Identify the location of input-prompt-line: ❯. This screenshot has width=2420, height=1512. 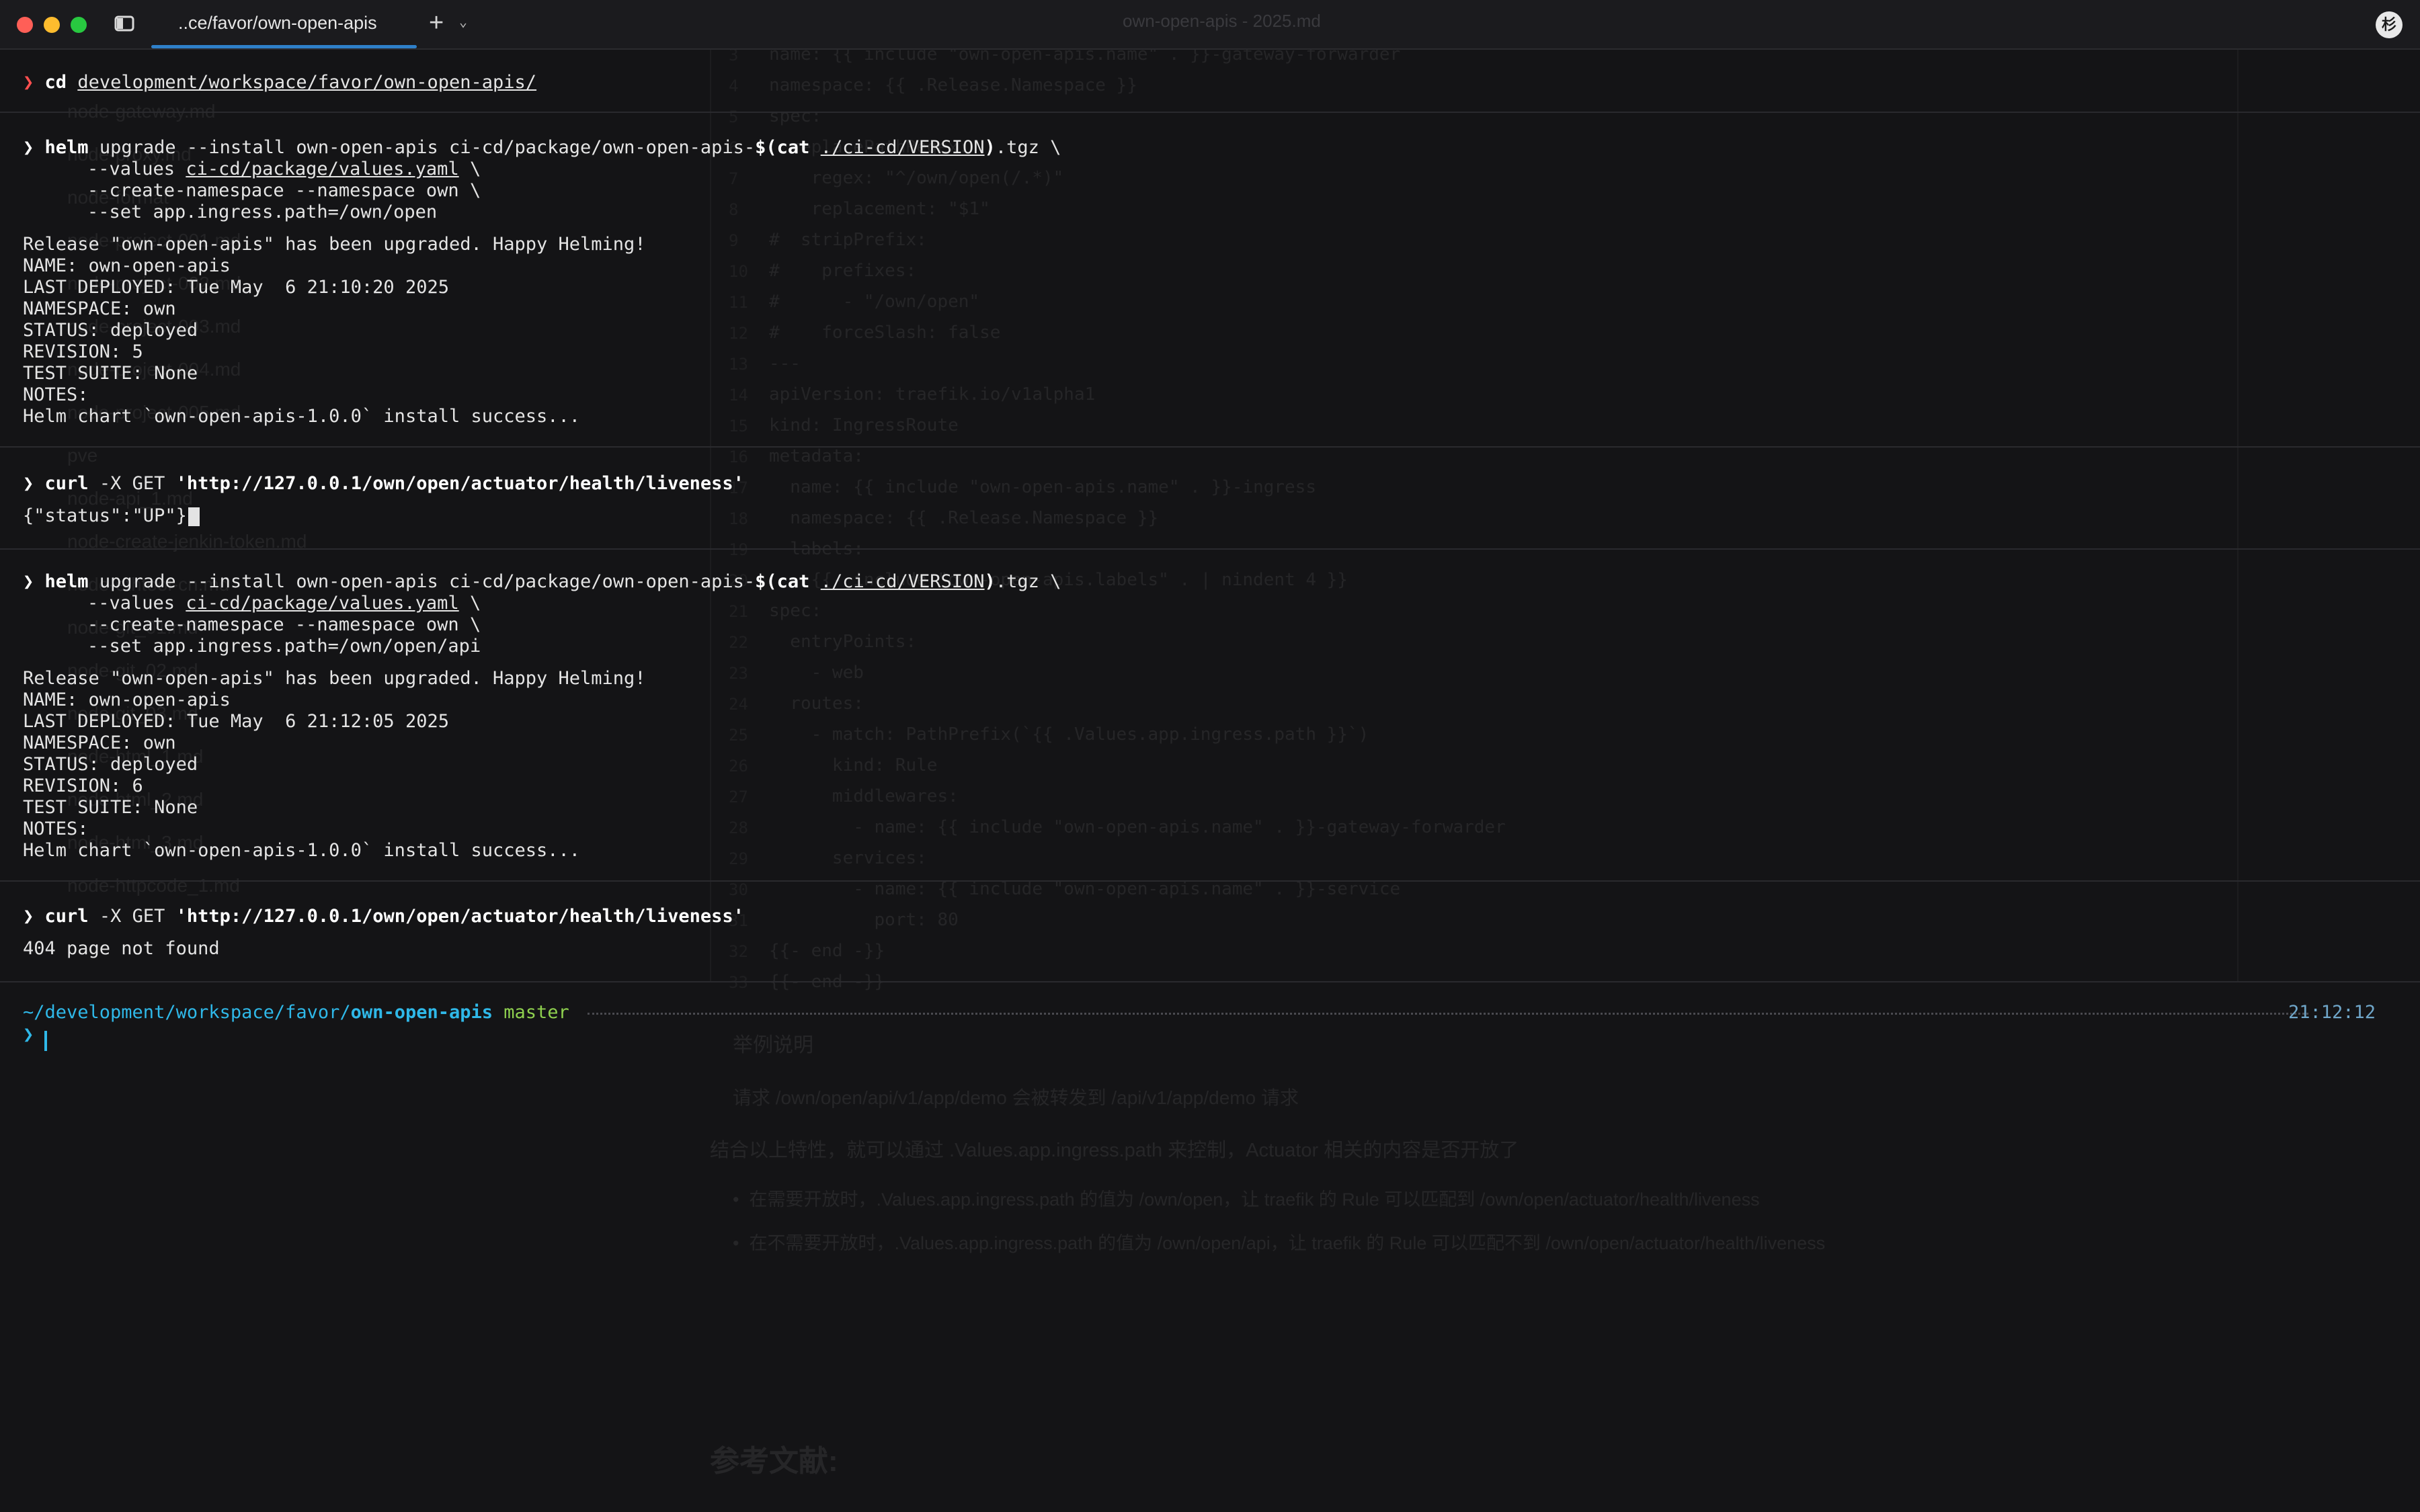
(28, 1035).